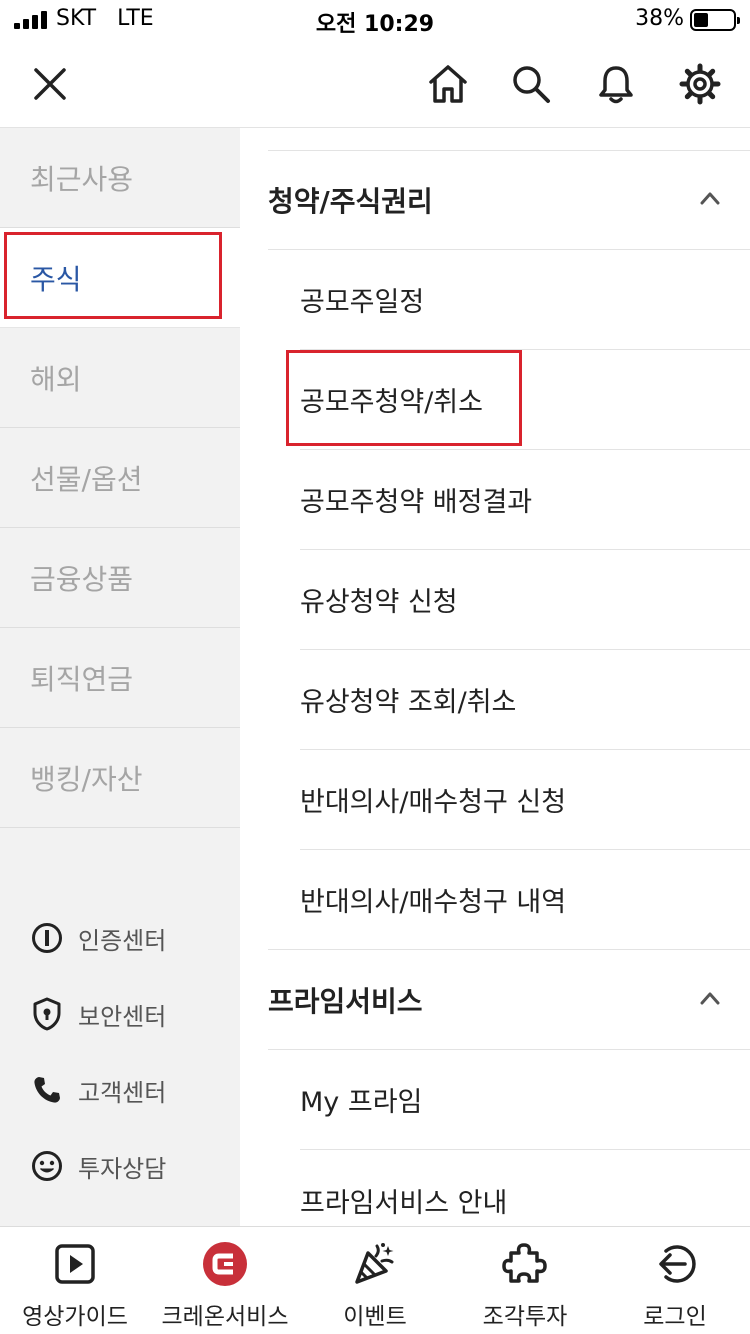 This screenshot has height=1334, width=750. What do you see at coordinates (715, 20) in the screenshot?
I see `battery-icon` at bounding box center [715, 20].